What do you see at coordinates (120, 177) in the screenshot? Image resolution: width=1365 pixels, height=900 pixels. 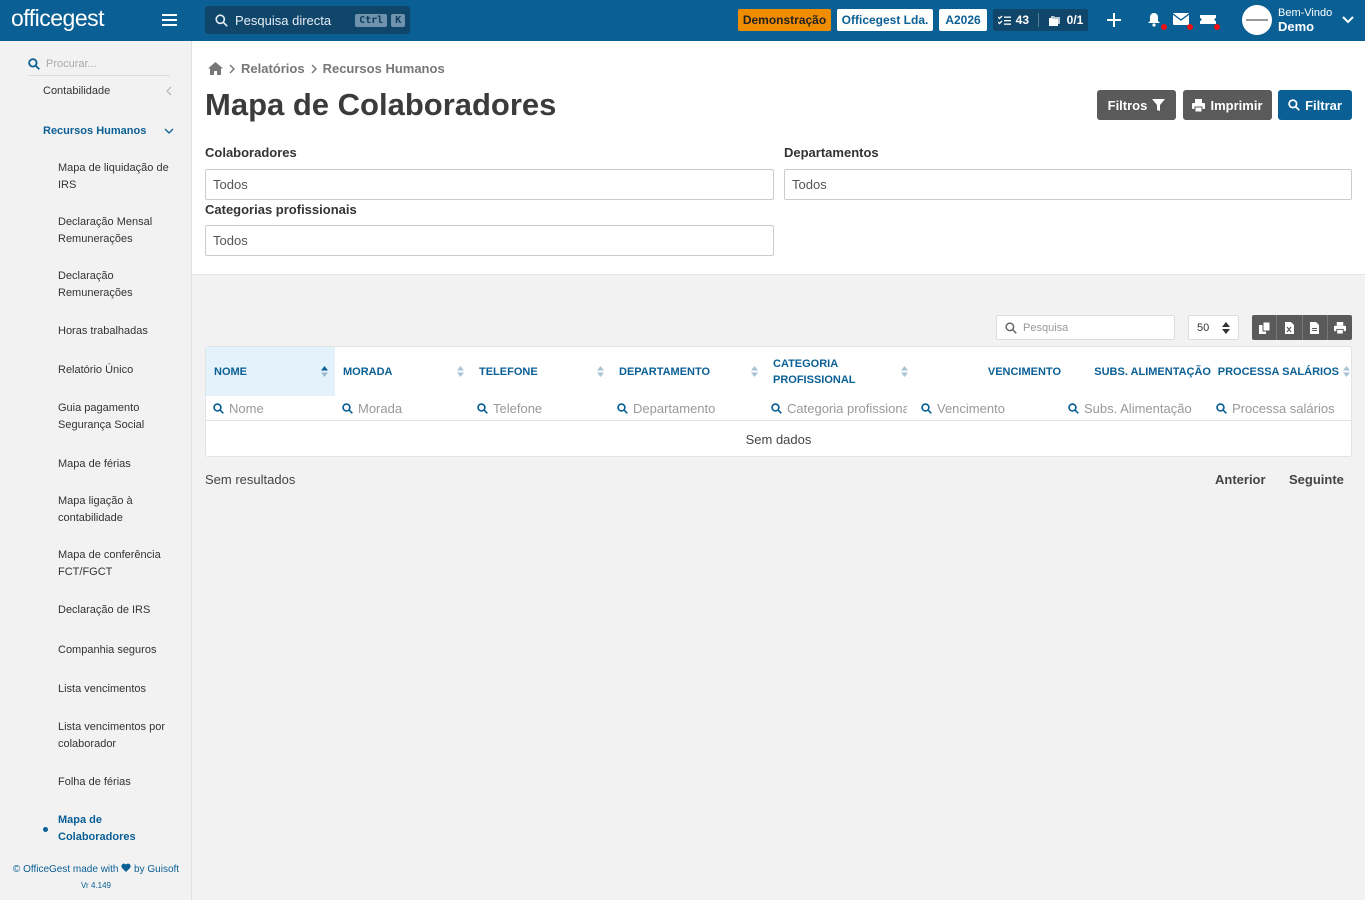 I see `sidebar-item-irs-liquidation: Mapa de liquidação de IRS` at bounding box center [120, 177].